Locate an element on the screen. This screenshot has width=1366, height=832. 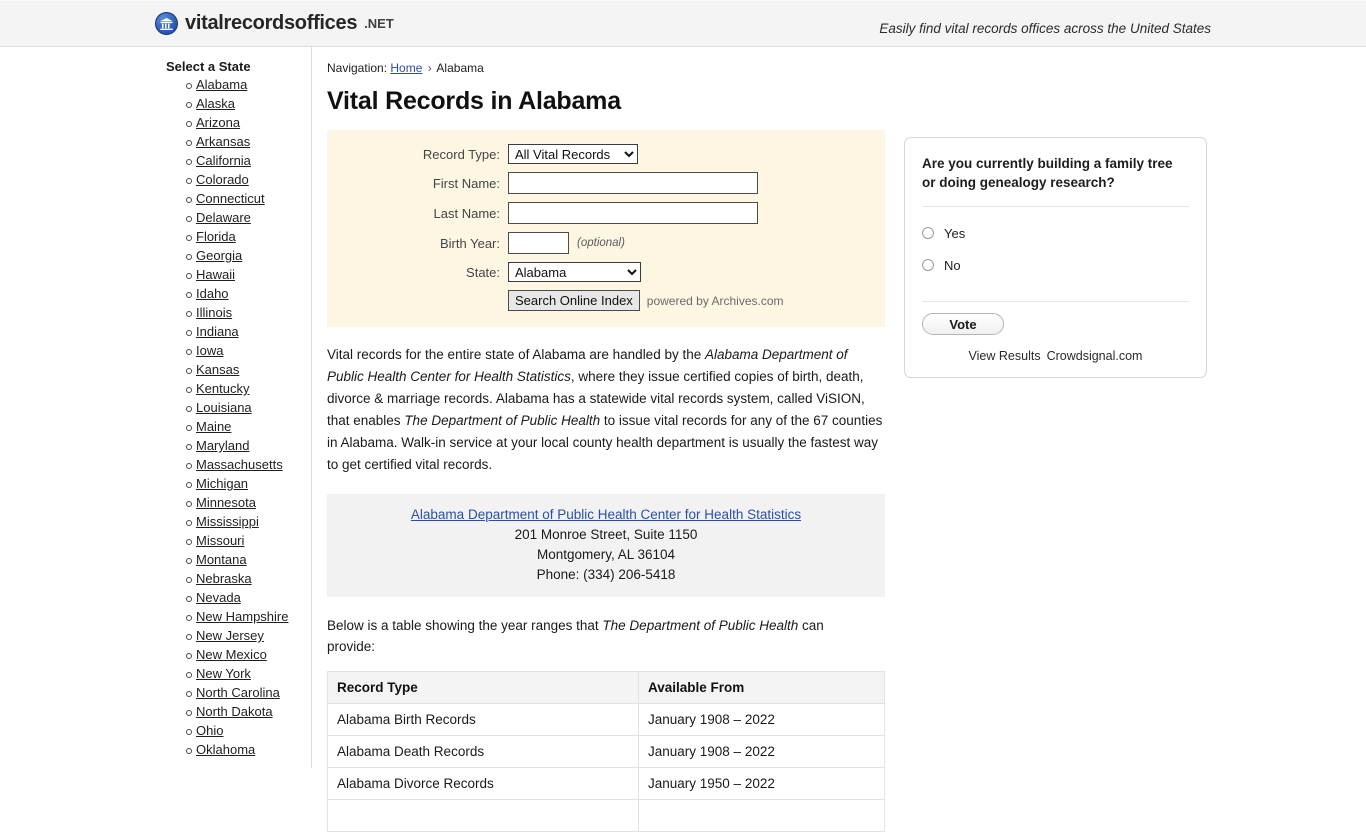
state-link-oklahoma: Oklahoma is located at coordinates (225, 749).